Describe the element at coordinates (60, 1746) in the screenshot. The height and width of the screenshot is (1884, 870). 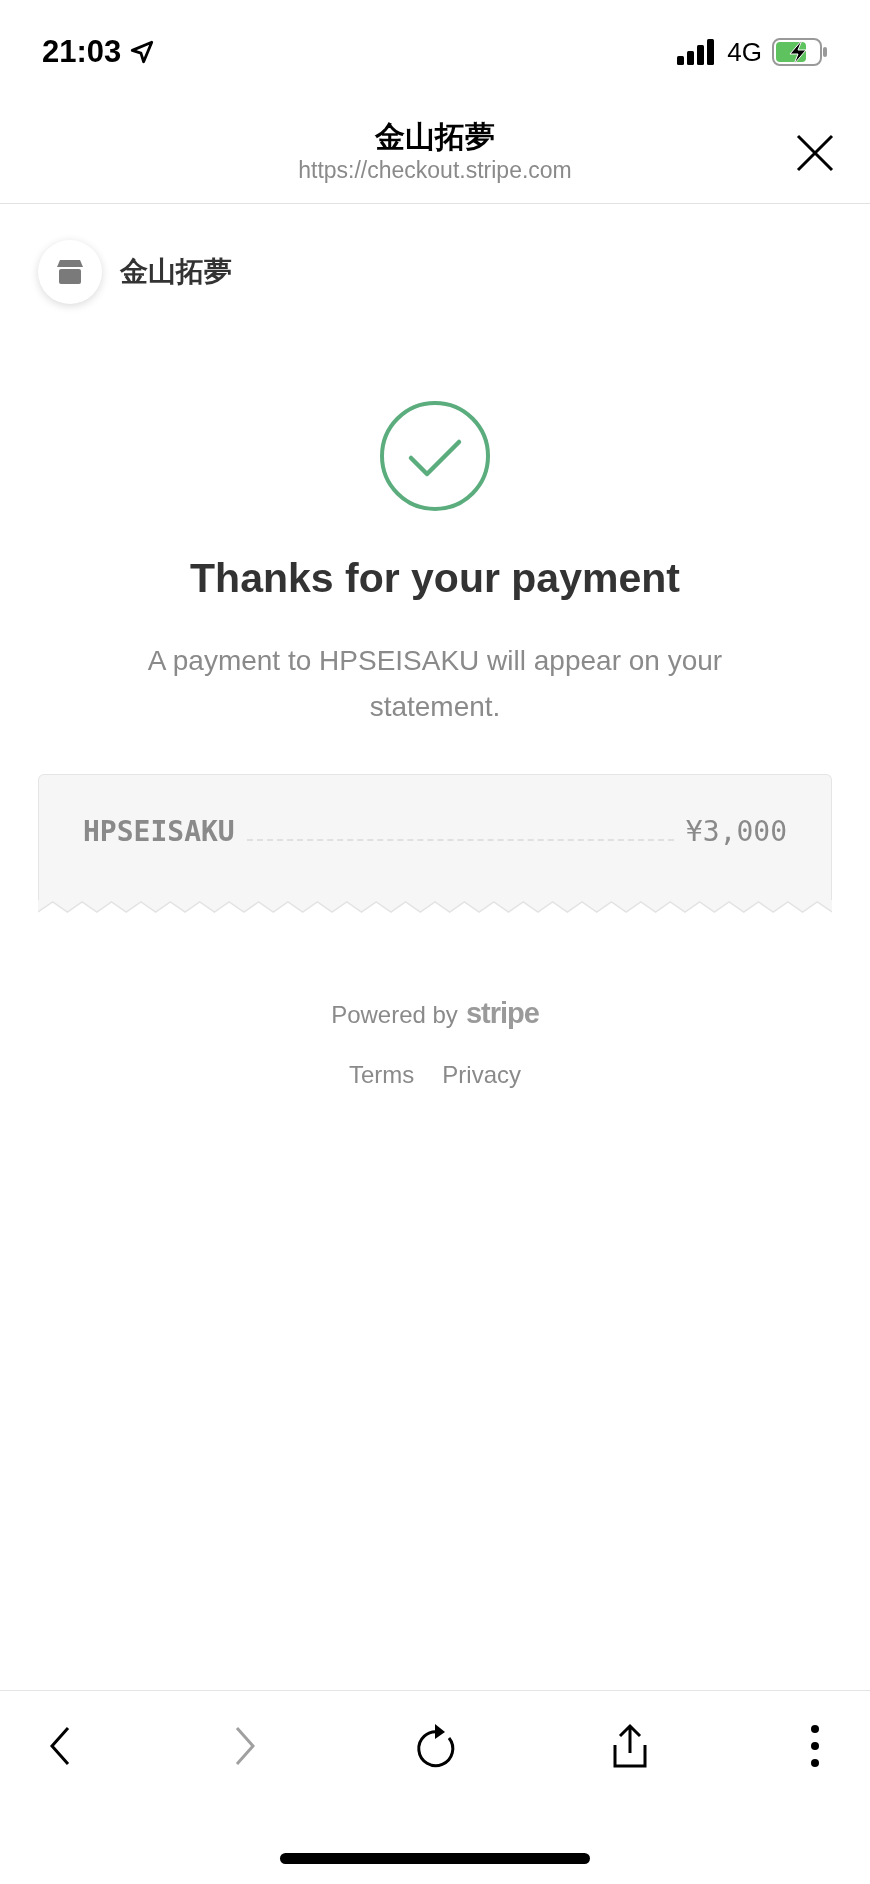
I see `chevron-left-icon` at that location.